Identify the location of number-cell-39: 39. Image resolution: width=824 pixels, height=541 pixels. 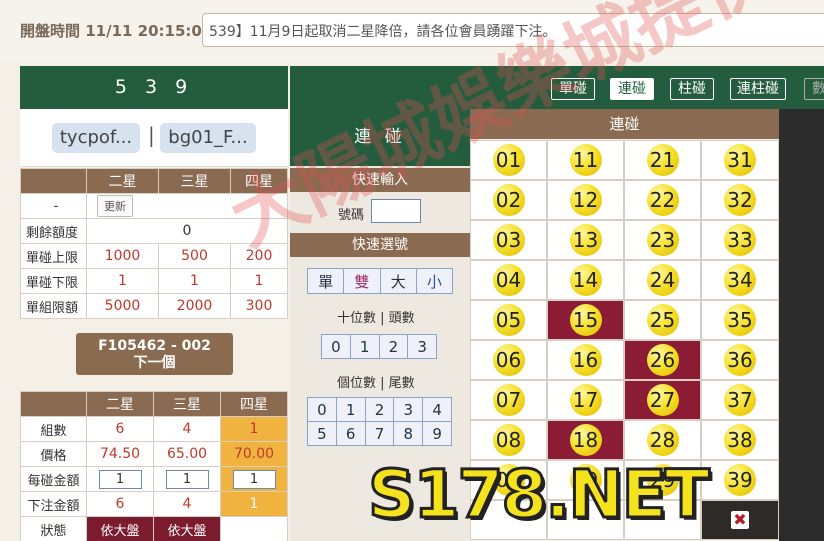
(740, 480).